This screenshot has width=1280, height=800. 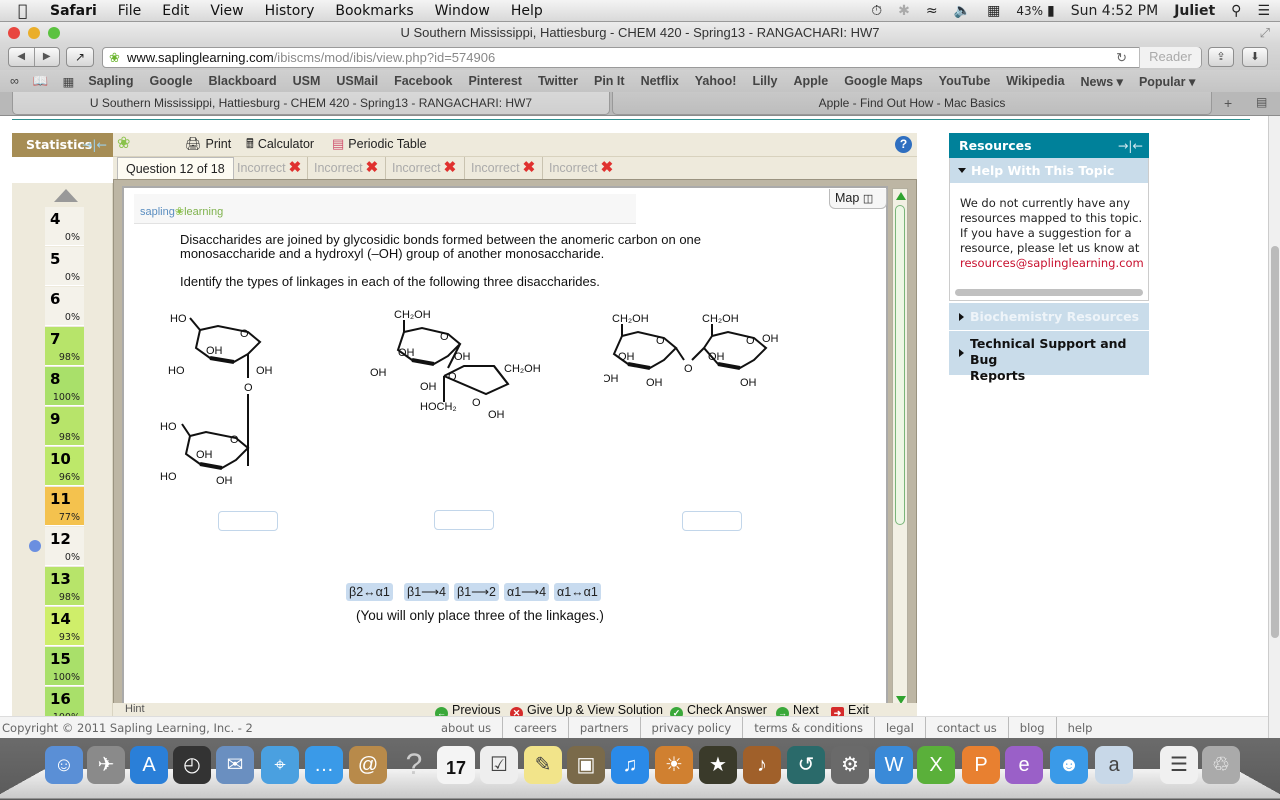 What do you see at coordinates (192, 765) in the screenshot?
I see `dashboard-icon: ◴` at bounding box center [192, 765].